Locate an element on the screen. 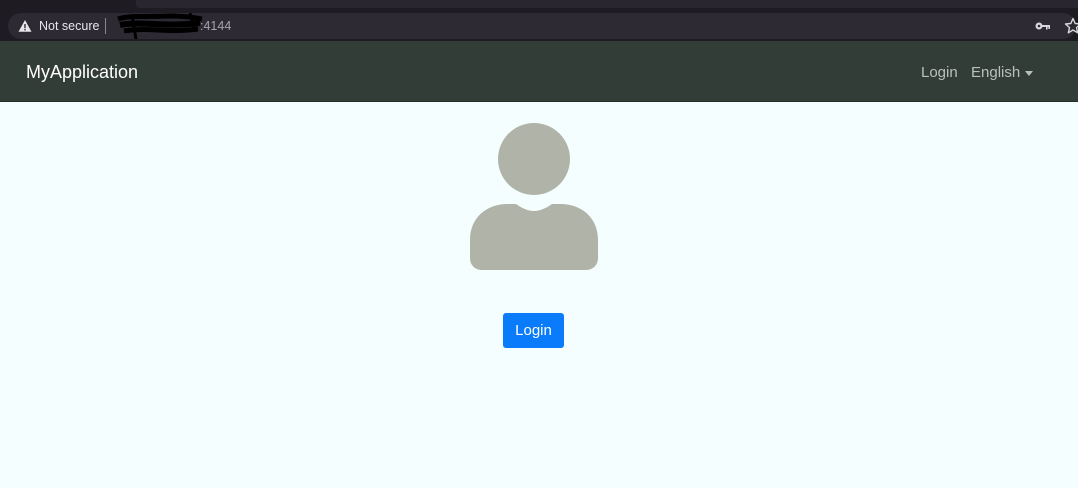 The height and width of the screenshot is (488, 1078). app-navbar: MyApplication Login English is located at coordinates (539, 71).